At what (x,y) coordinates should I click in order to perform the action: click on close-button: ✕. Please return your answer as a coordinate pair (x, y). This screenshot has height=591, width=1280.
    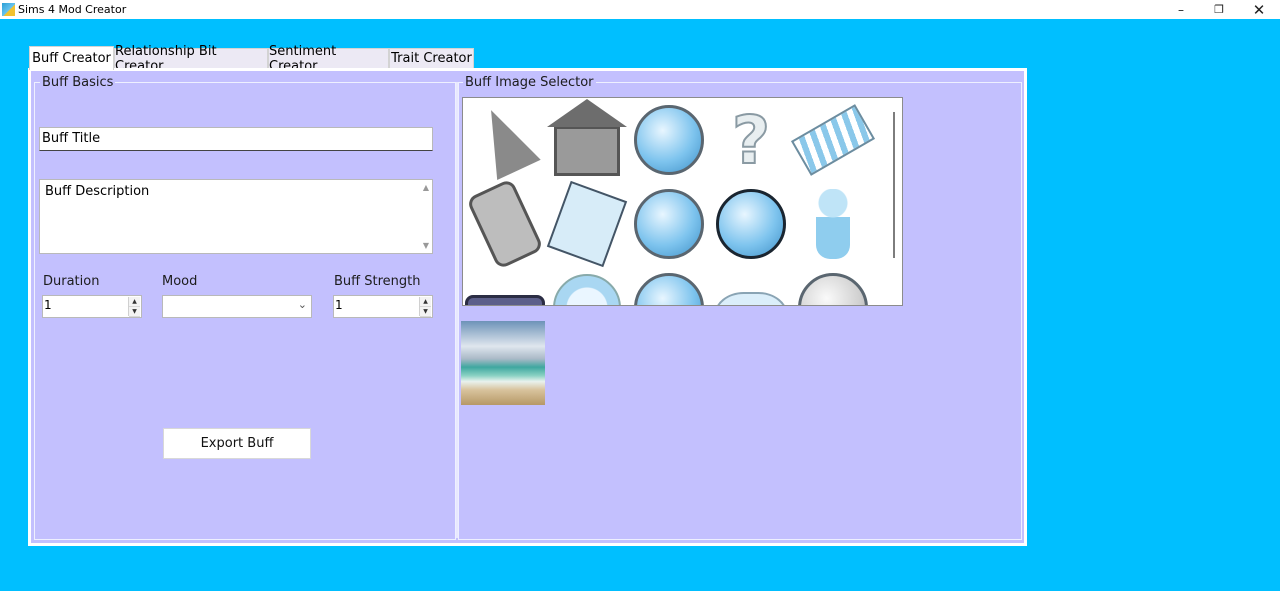
    Looking at the image, I should click on (1259, 9).